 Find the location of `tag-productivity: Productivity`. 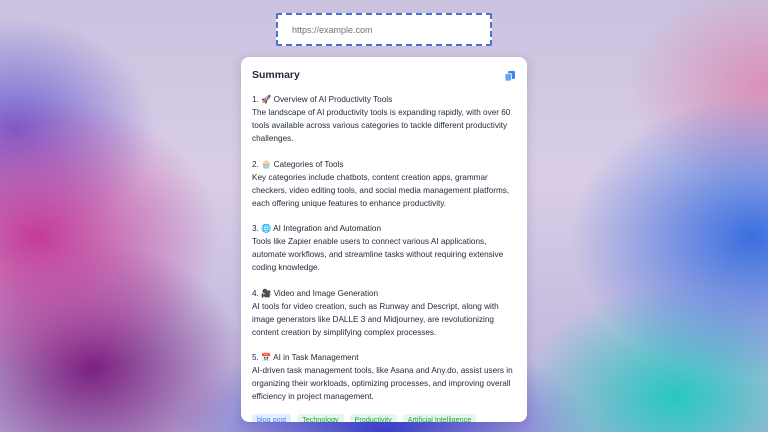

tag-productivity: Productivity is located at coordinates (373, 417).